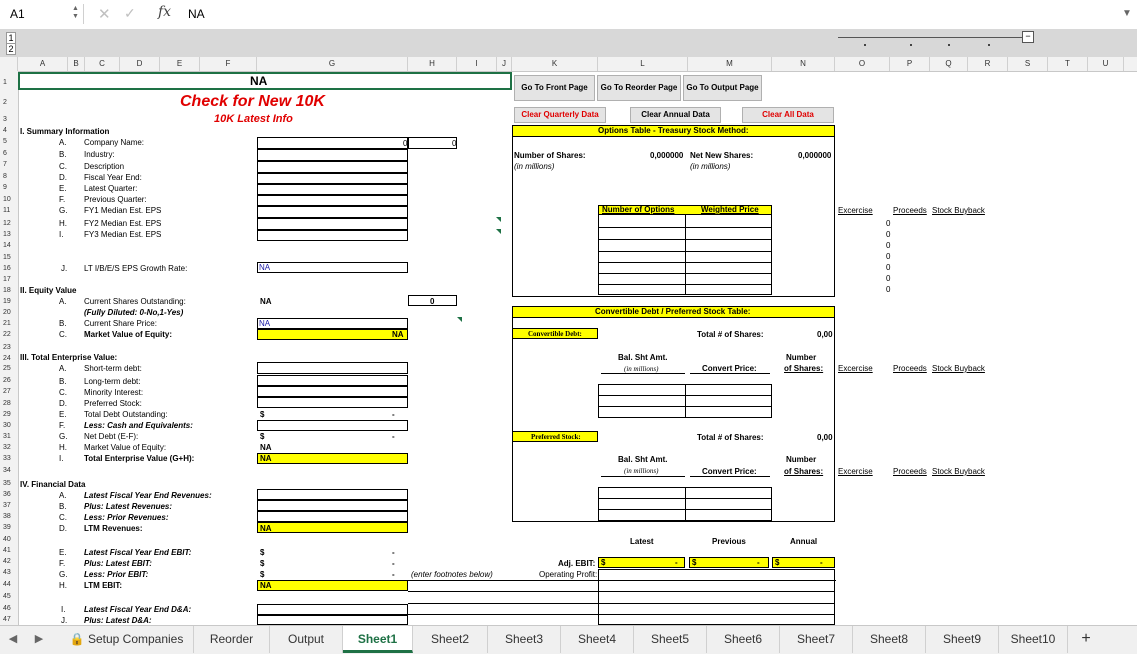 This screenshot has height=654, width=1137. I want to click on column-header: G, so click(332, 64).